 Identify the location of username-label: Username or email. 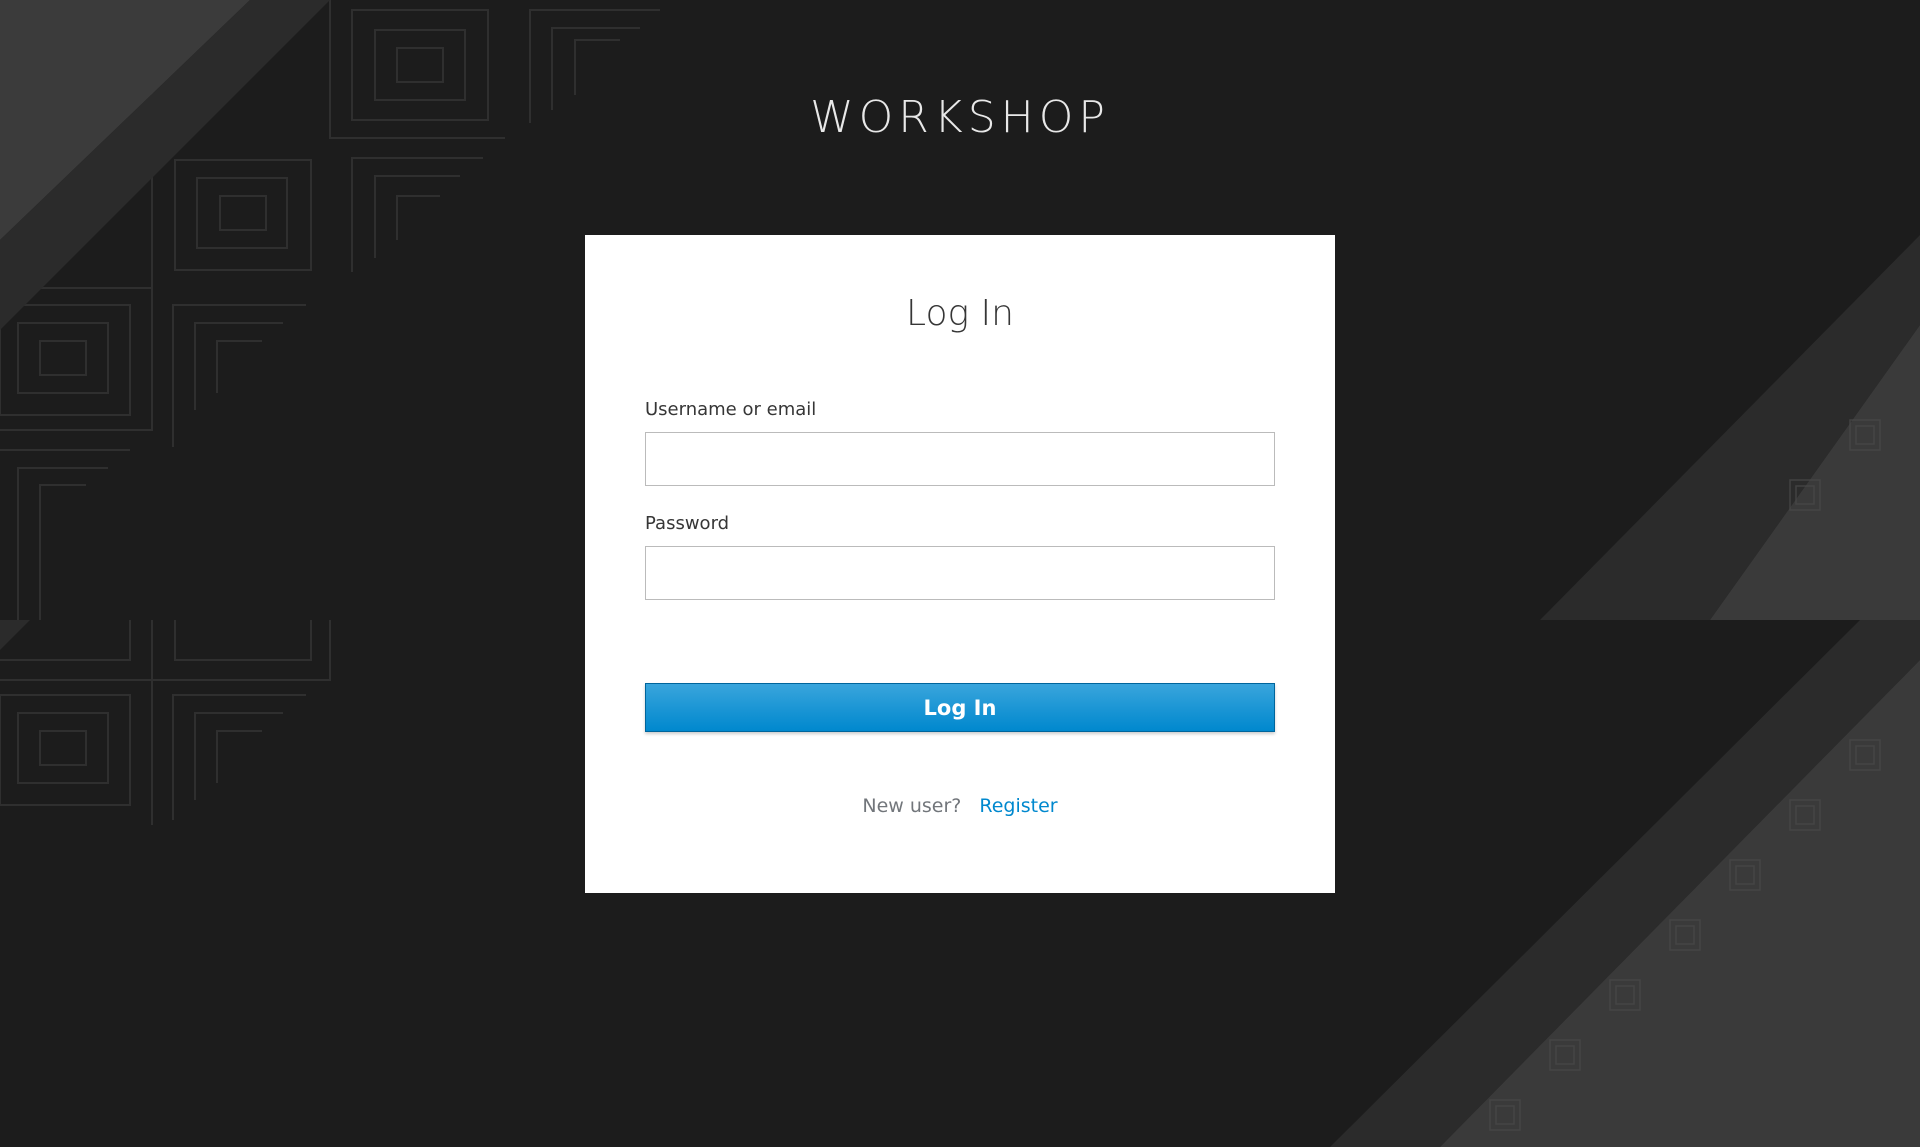
(731, 409).